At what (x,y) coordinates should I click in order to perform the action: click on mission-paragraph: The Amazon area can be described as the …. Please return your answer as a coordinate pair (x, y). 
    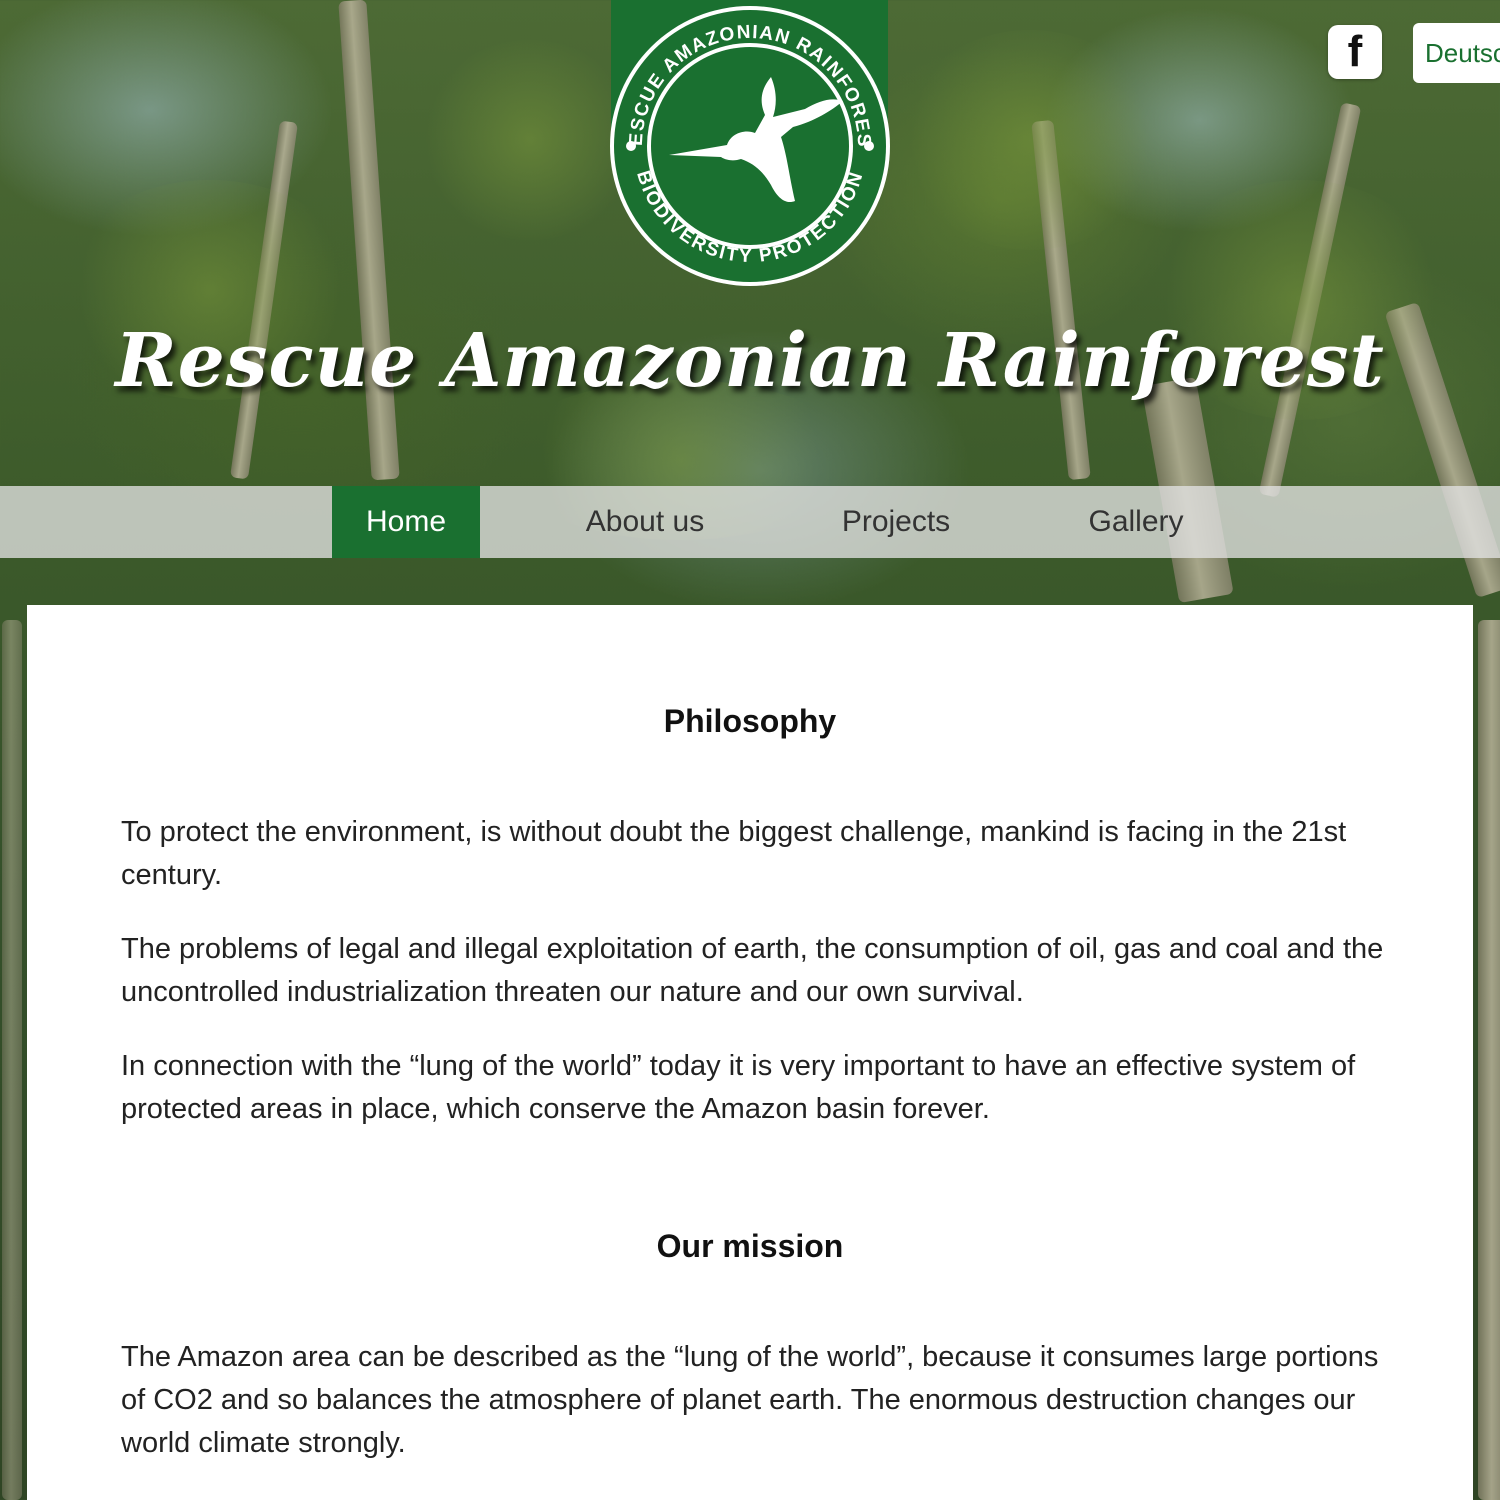
    Looking at the image, I should click on (750, 1400).